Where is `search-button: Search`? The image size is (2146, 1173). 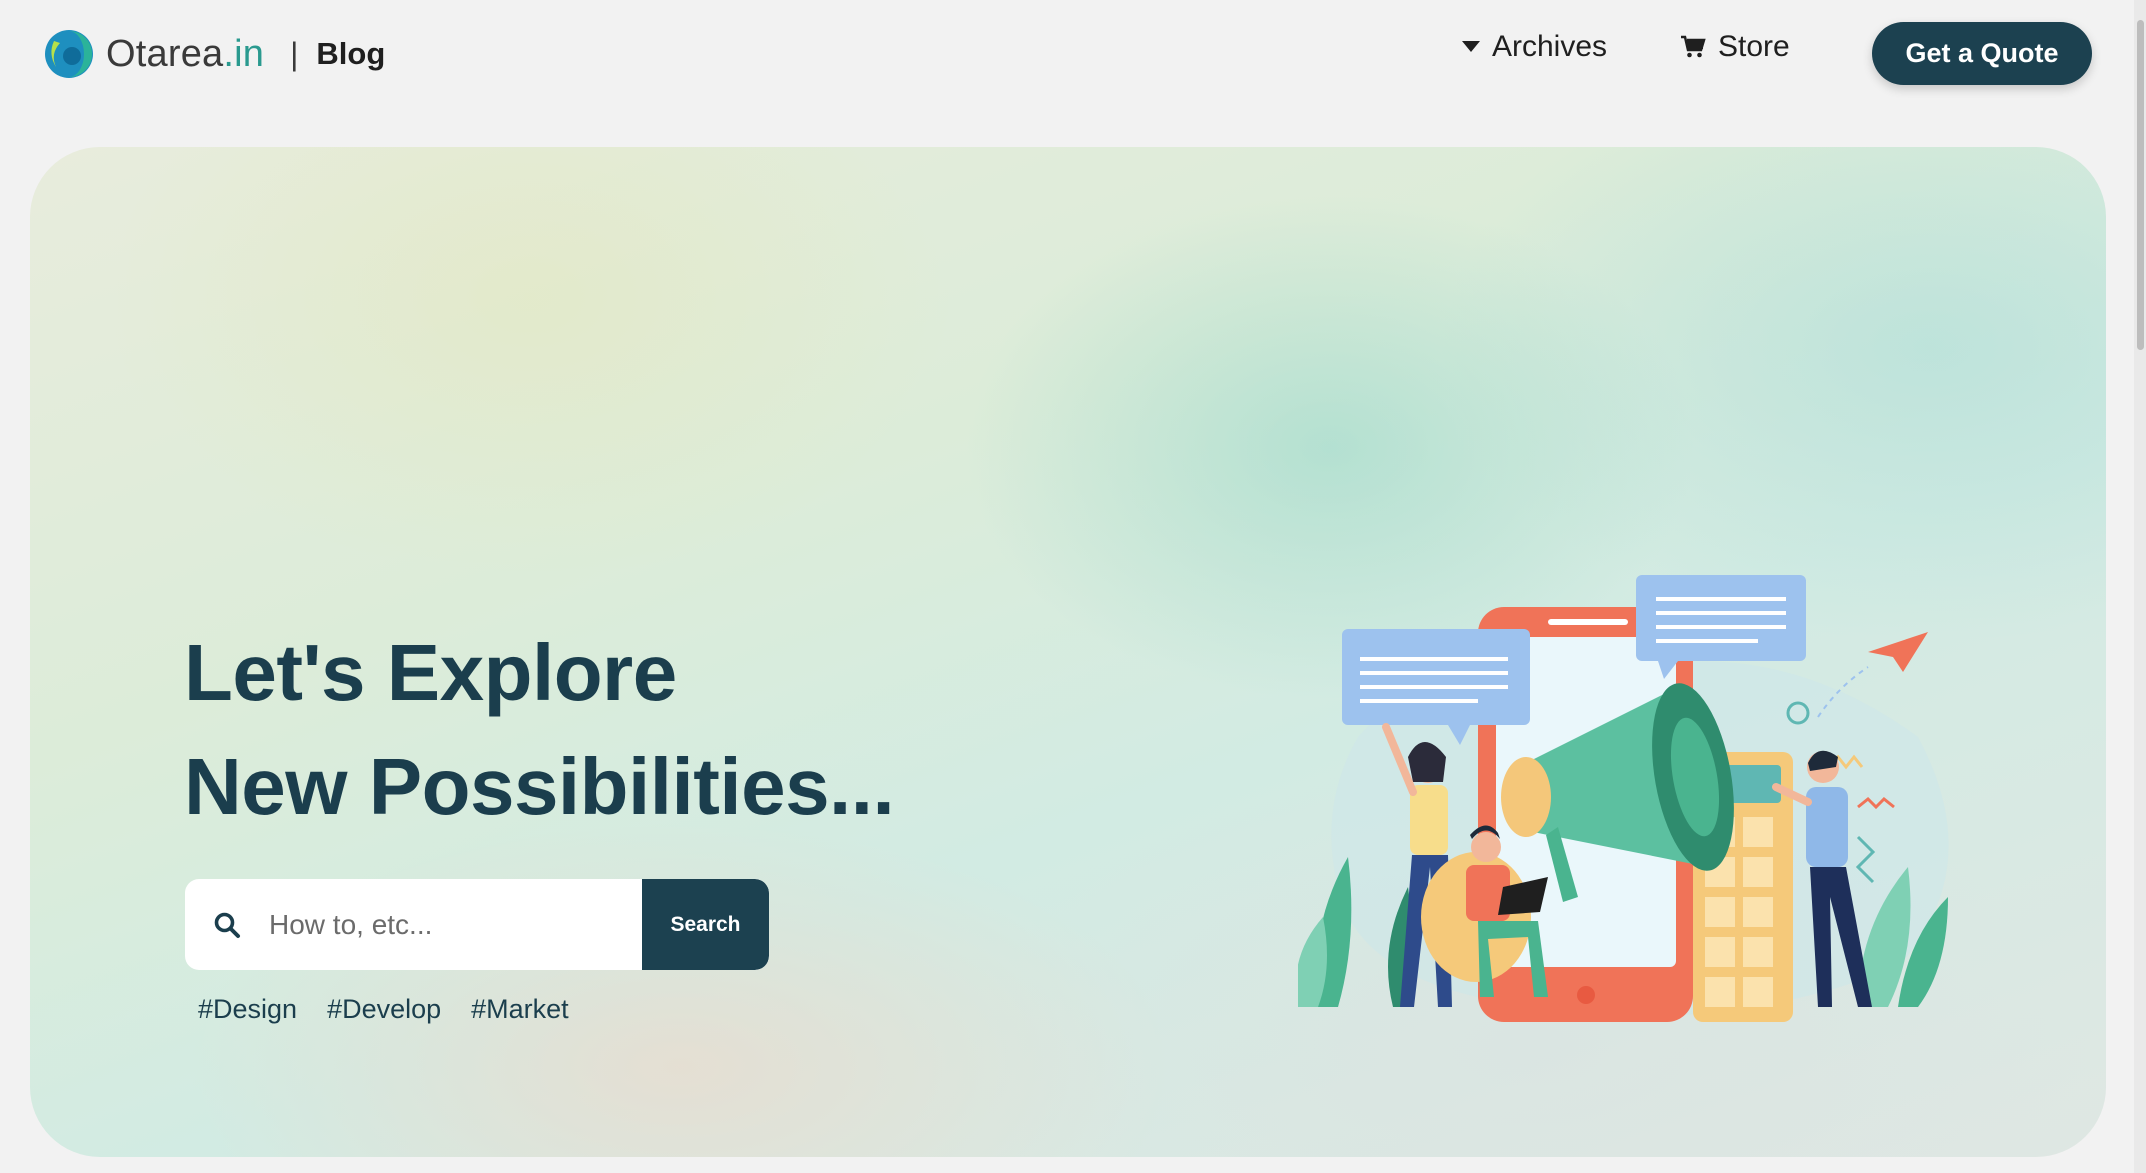 search-button: Search is located at coordinates (705, 924).